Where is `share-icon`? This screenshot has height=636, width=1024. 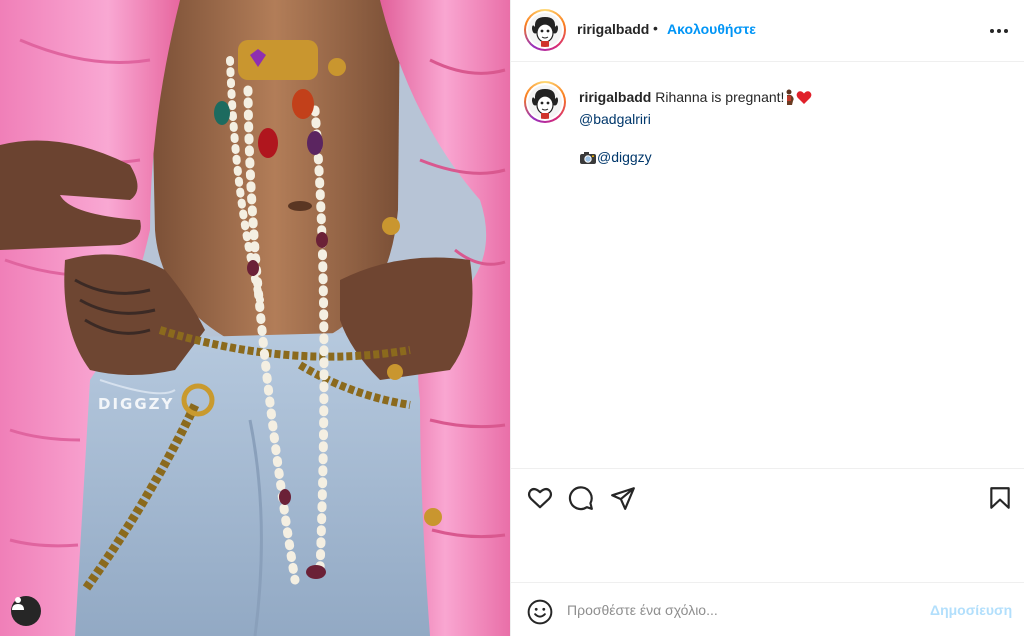 share-icon is located at coordinates (623, 498).